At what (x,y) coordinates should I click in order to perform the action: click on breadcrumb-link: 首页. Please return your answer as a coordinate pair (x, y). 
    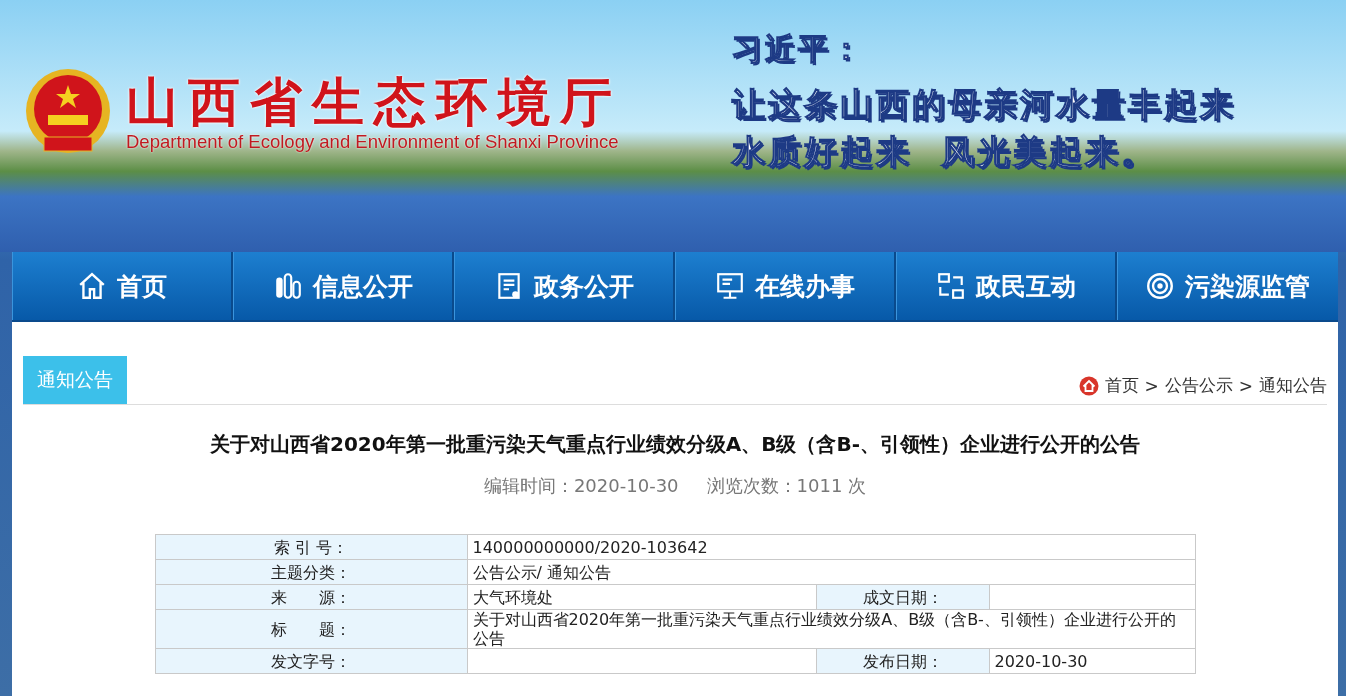
    Looking at the image, I should click on (1121, 385).